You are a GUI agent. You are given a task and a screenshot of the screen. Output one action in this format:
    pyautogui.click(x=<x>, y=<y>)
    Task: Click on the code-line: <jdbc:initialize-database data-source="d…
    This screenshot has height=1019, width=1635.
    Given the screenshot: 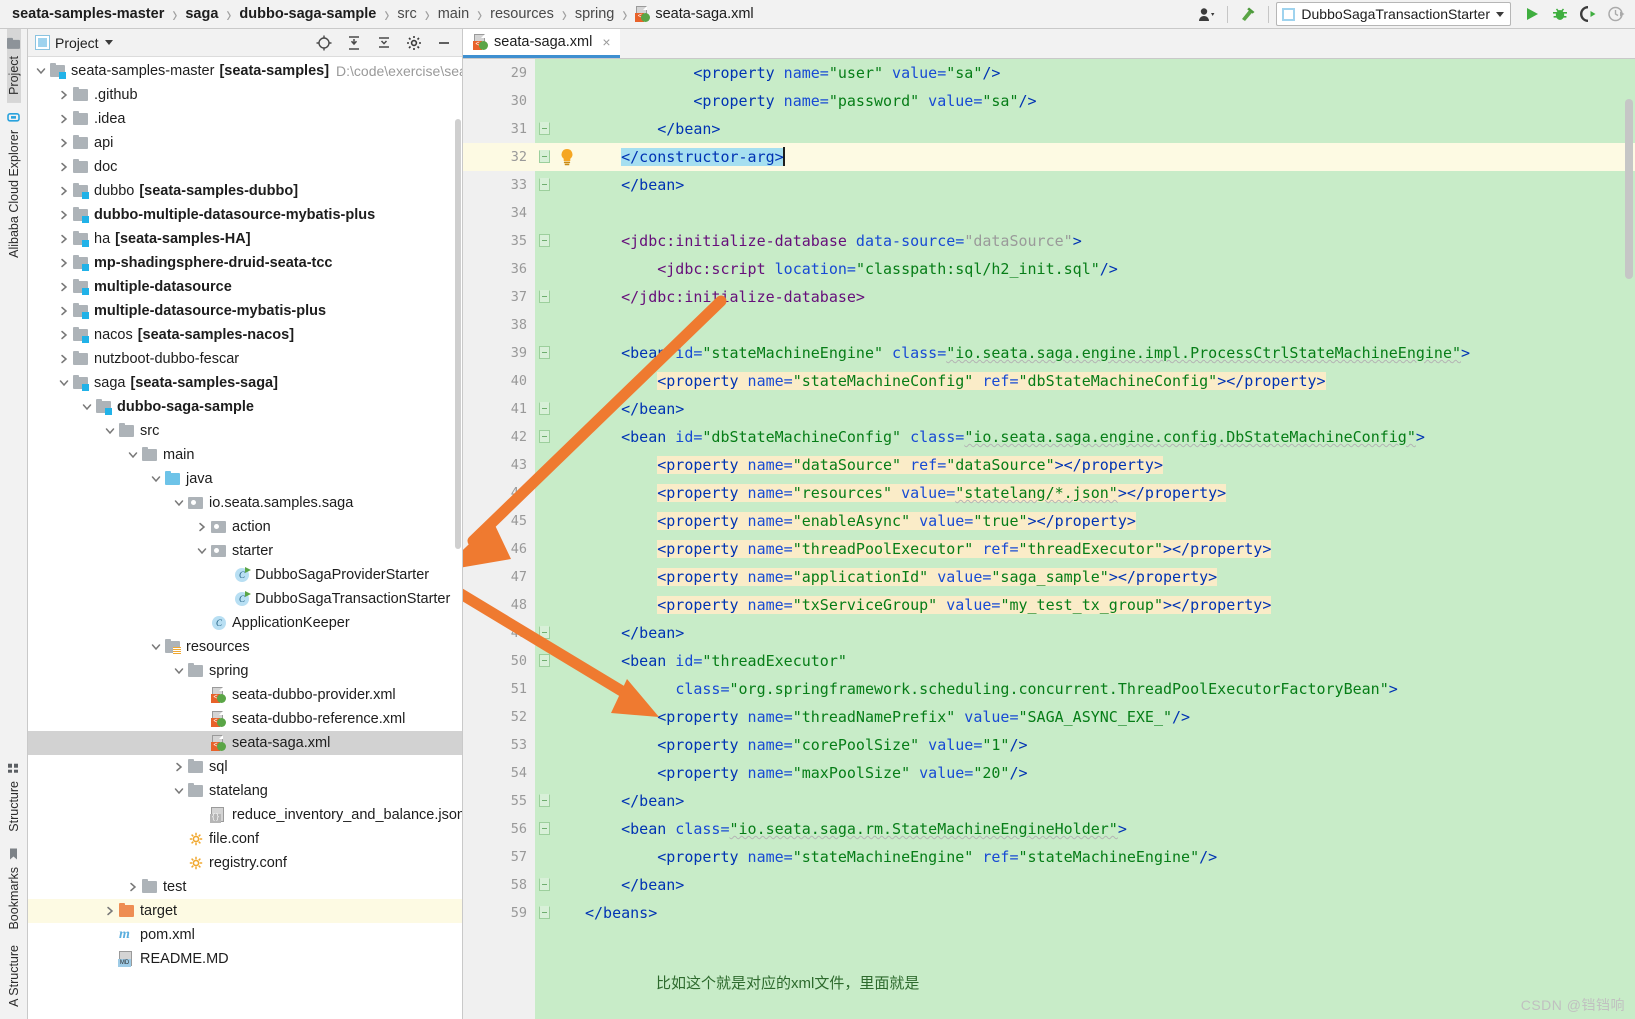 What is the action you would take?
    pyautogui.click(x=1107, y=241)
    